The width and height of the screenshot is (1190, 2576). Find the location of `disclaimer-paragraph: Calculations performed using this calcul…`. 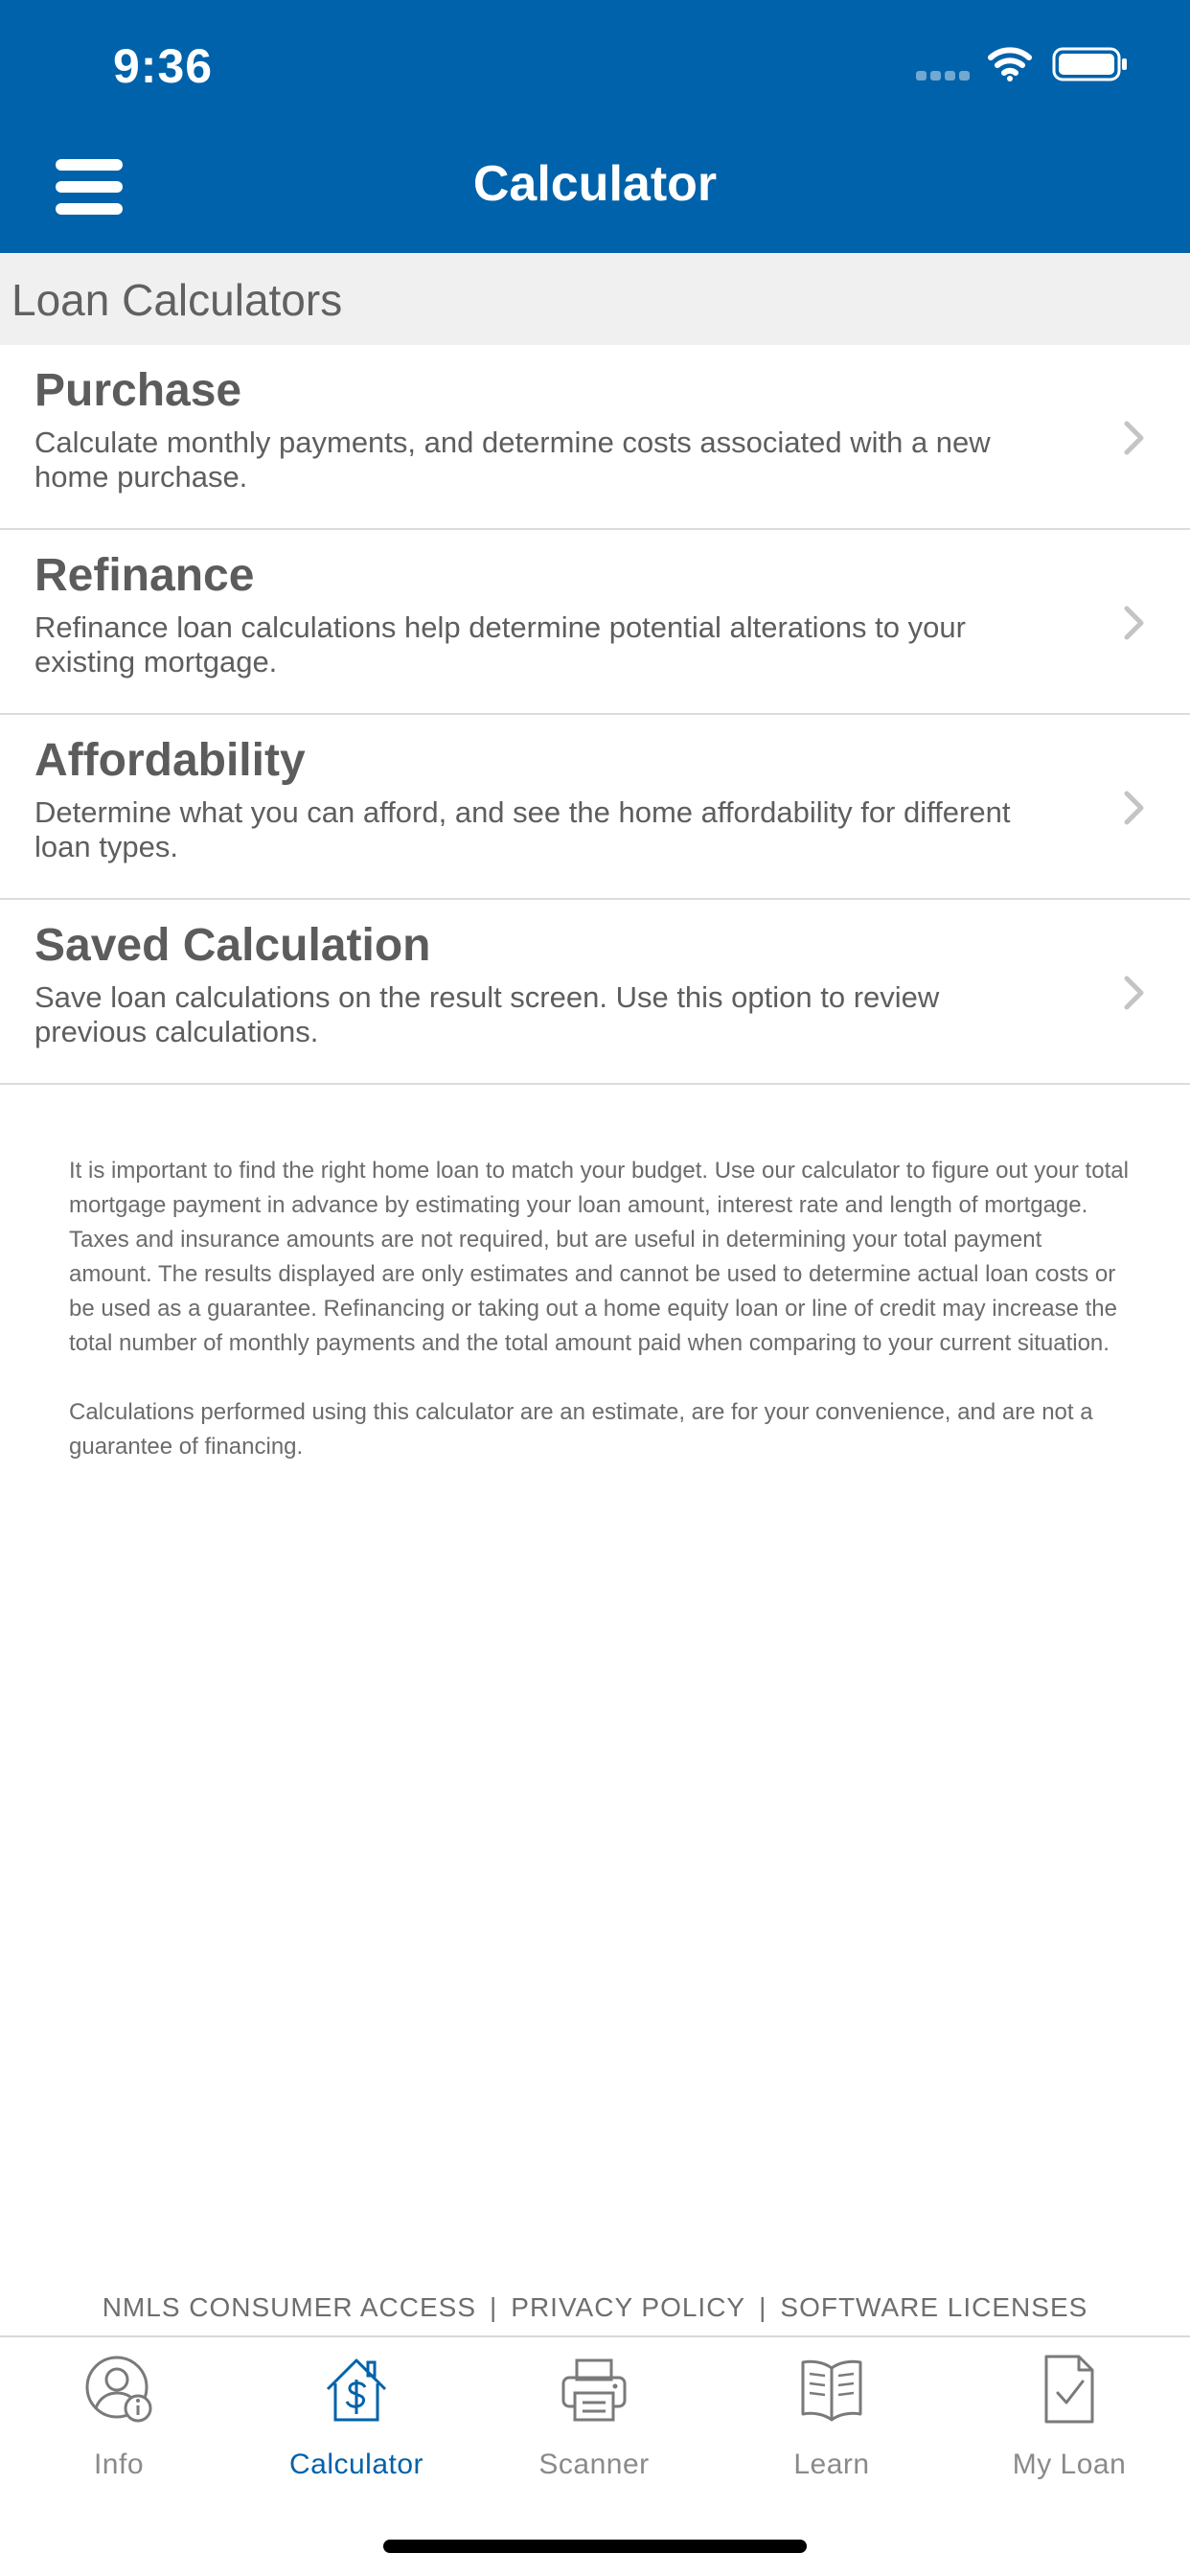

disclaimer-paragraph: Calculations performed using this calcul… is located at coordinates (581, 1429).